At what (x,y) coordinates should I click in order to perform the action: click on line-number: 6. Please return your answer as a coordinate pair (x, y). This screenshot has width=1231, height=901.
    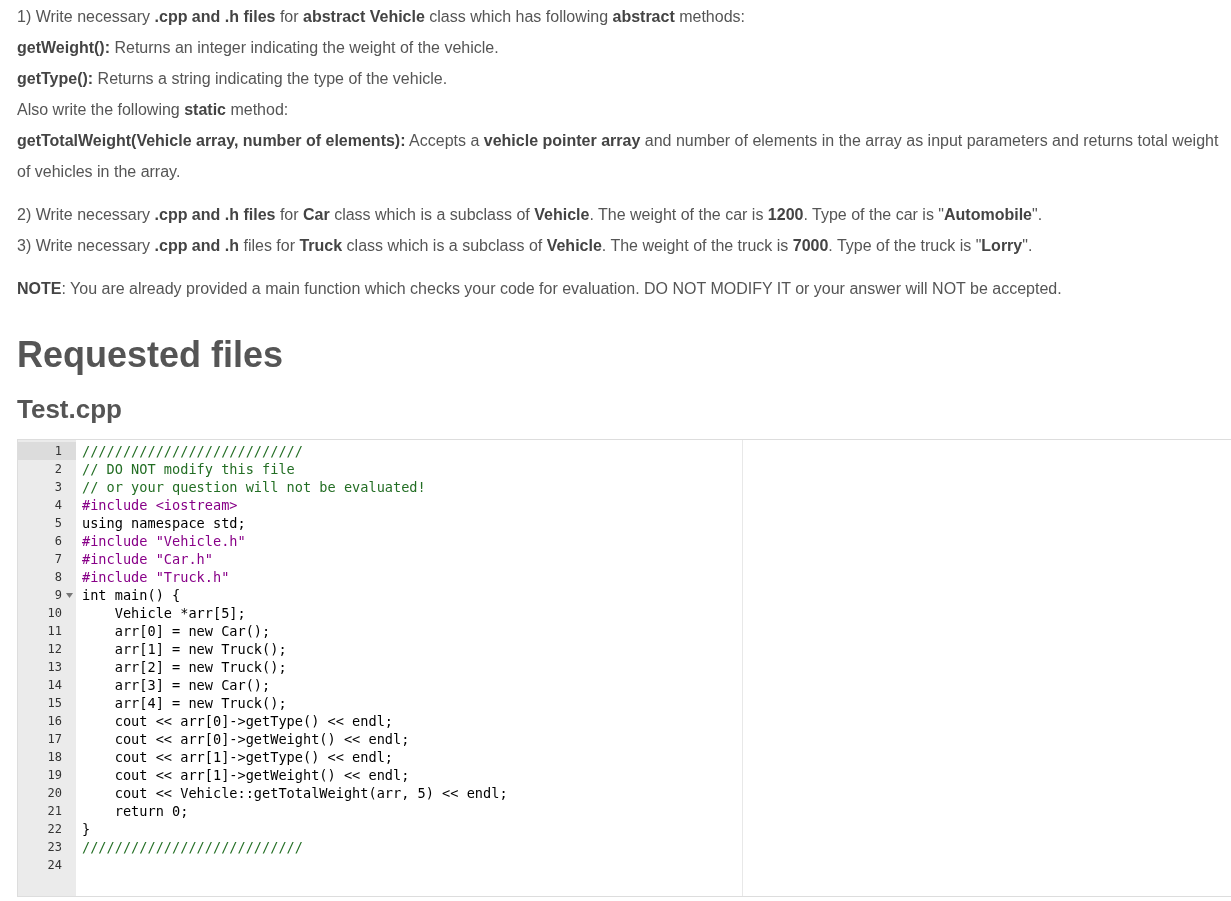
    Looking at the image, I should click on (58, 541).